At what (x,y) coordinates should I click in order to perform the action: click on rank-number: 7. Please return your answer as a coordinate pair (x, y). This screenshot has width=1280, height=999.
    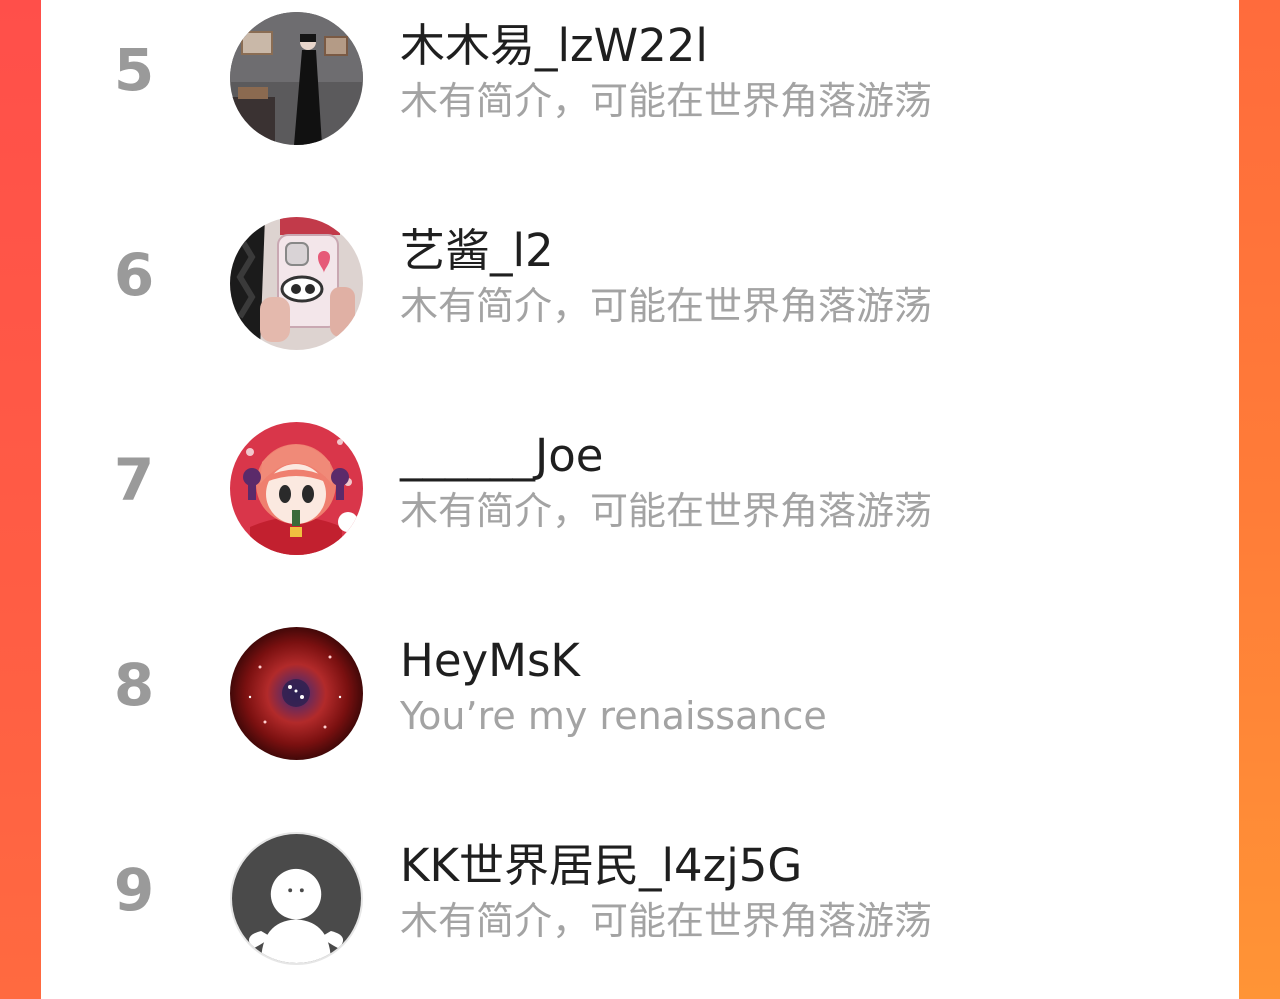
    Looking at the image, I should click on (134, 480).